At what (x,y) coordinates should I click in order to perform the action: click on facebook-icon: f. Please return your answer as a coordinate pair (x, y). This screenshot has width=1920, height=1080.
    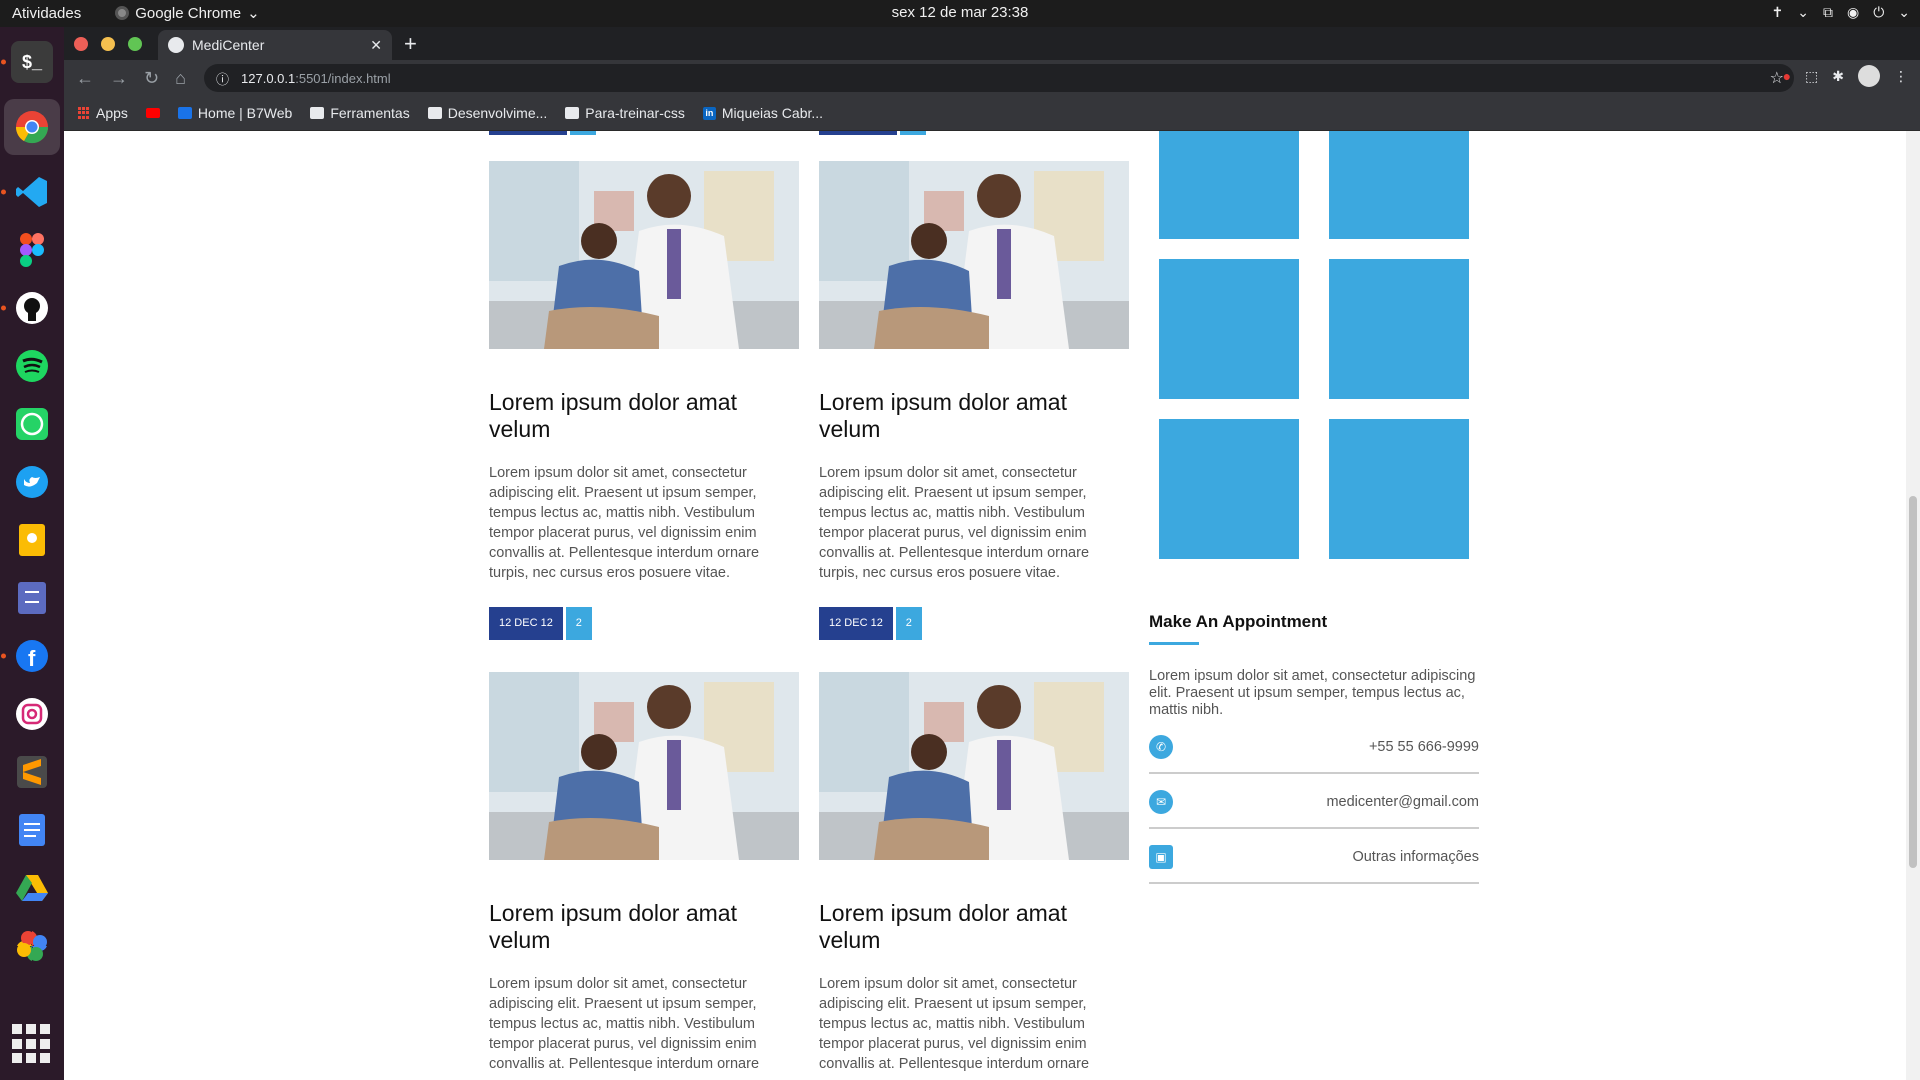
    Looking at the image, I should click on (27, 656).